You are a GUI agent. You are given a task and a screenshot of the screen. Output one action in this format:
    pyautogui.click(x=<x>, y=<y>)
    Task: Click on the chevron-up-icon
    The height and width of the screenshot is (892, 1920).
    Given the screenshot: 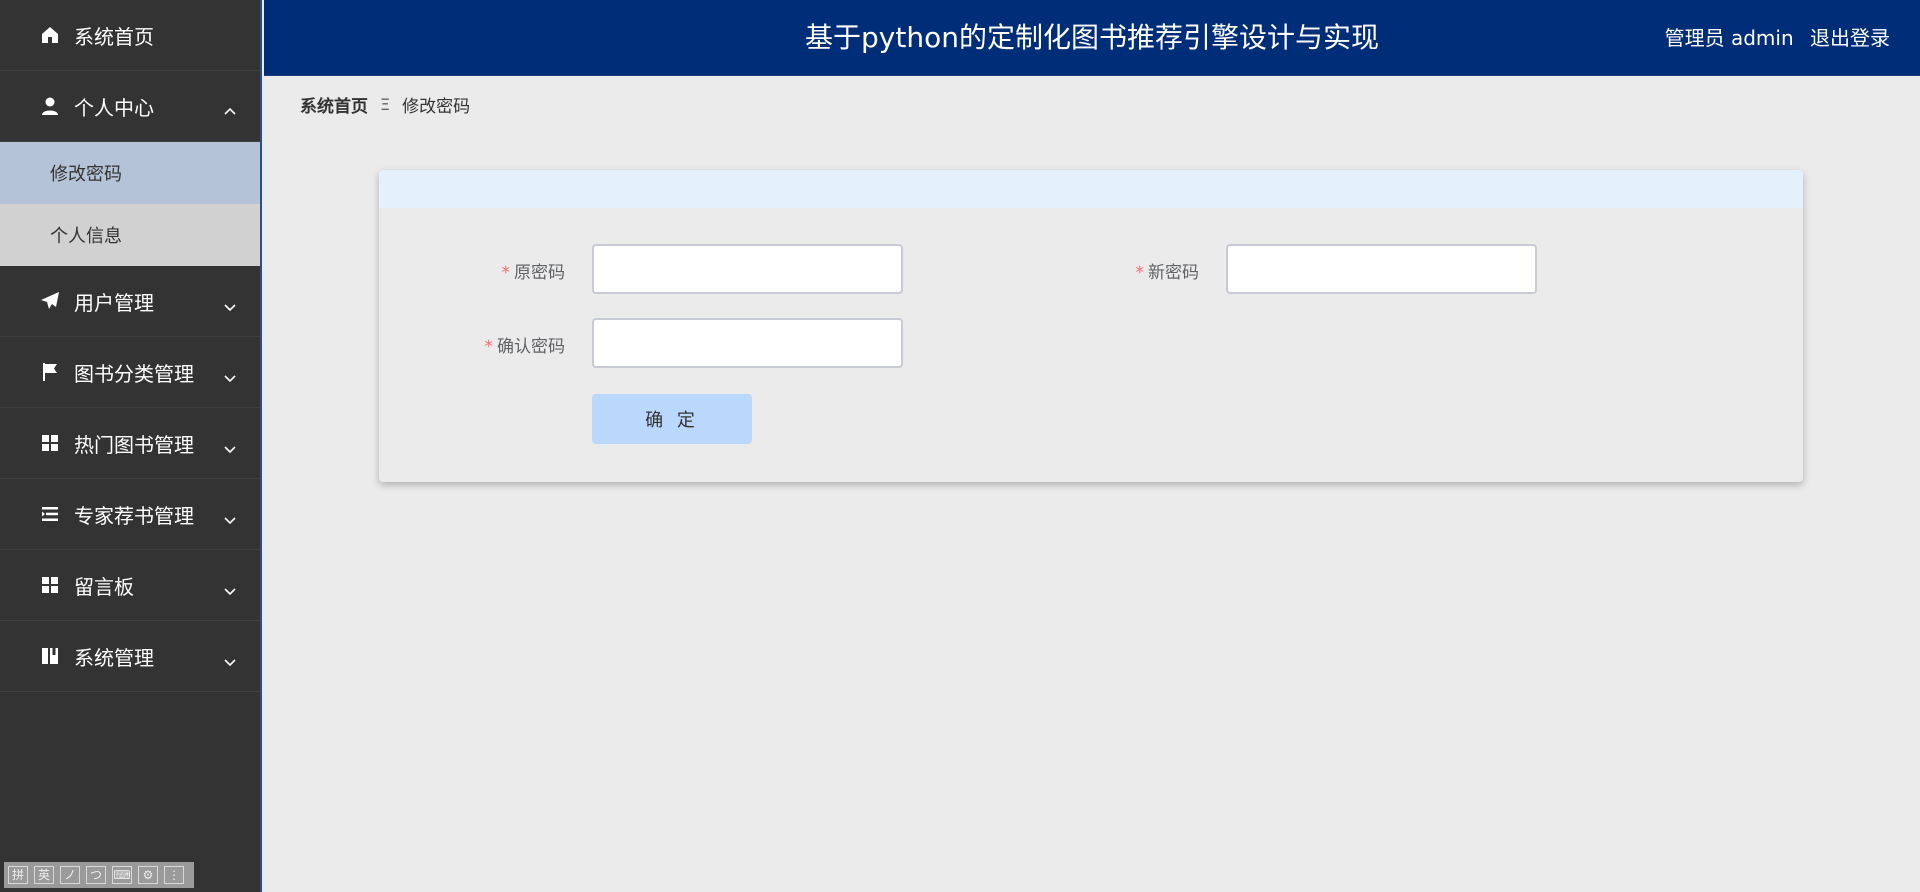 What is the action you would take?
    pyautogui.click(x=230, y=107)
    